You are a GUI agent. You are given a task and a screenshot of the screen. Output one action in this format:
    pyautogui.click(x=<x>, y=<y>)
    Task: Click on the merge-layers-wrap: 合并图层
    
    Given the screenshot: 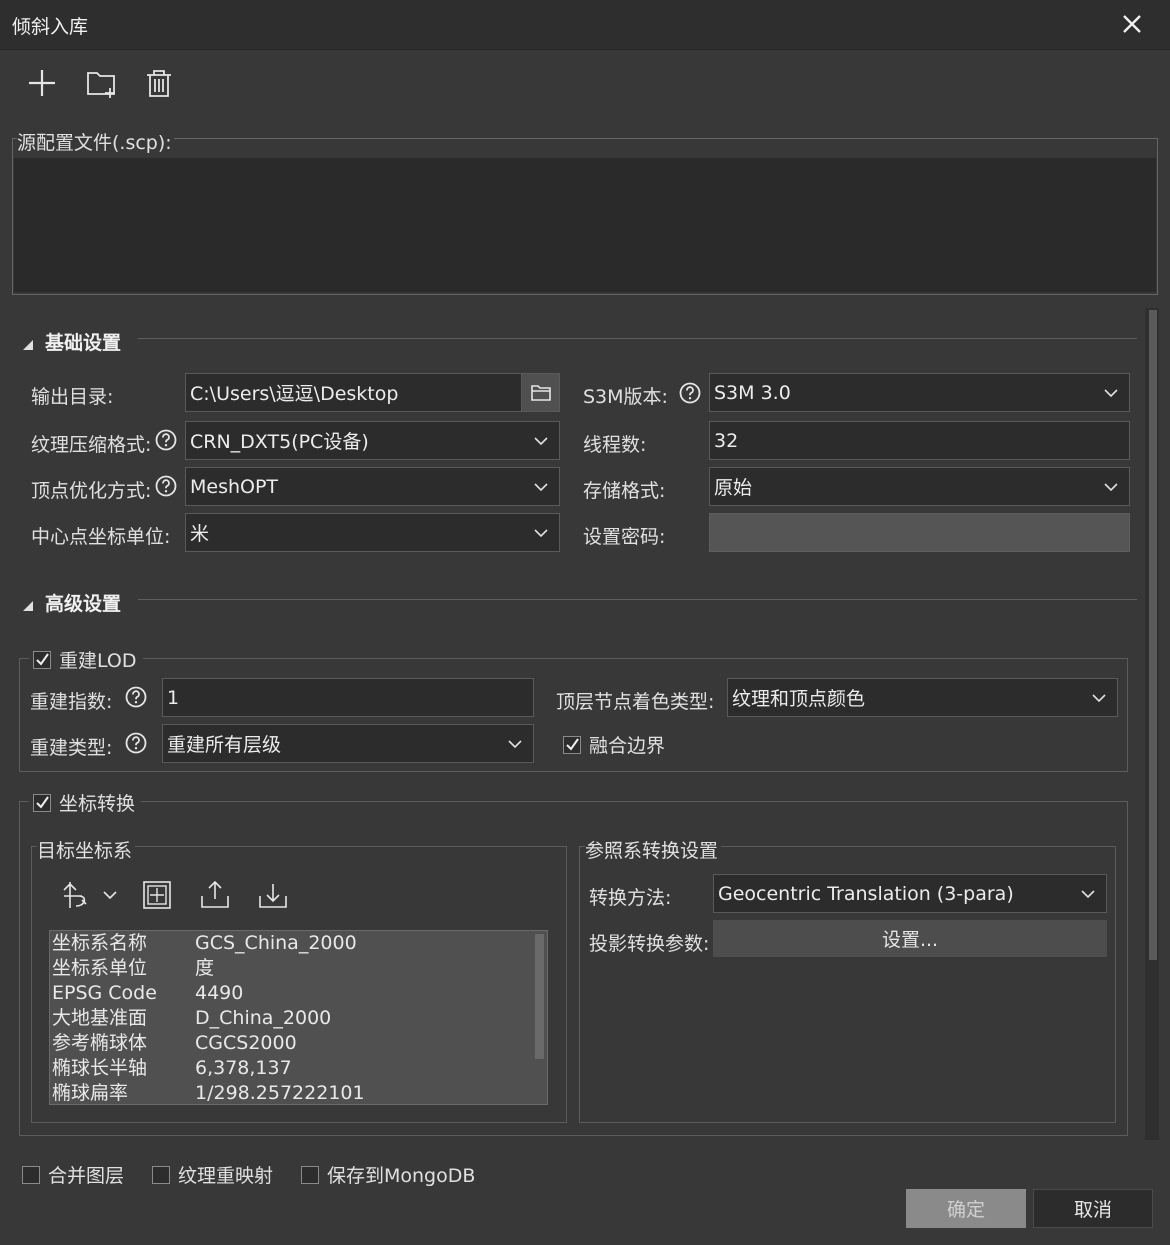 What is the action you would take?
    pyautogui.click(x=73, y=1174)
    